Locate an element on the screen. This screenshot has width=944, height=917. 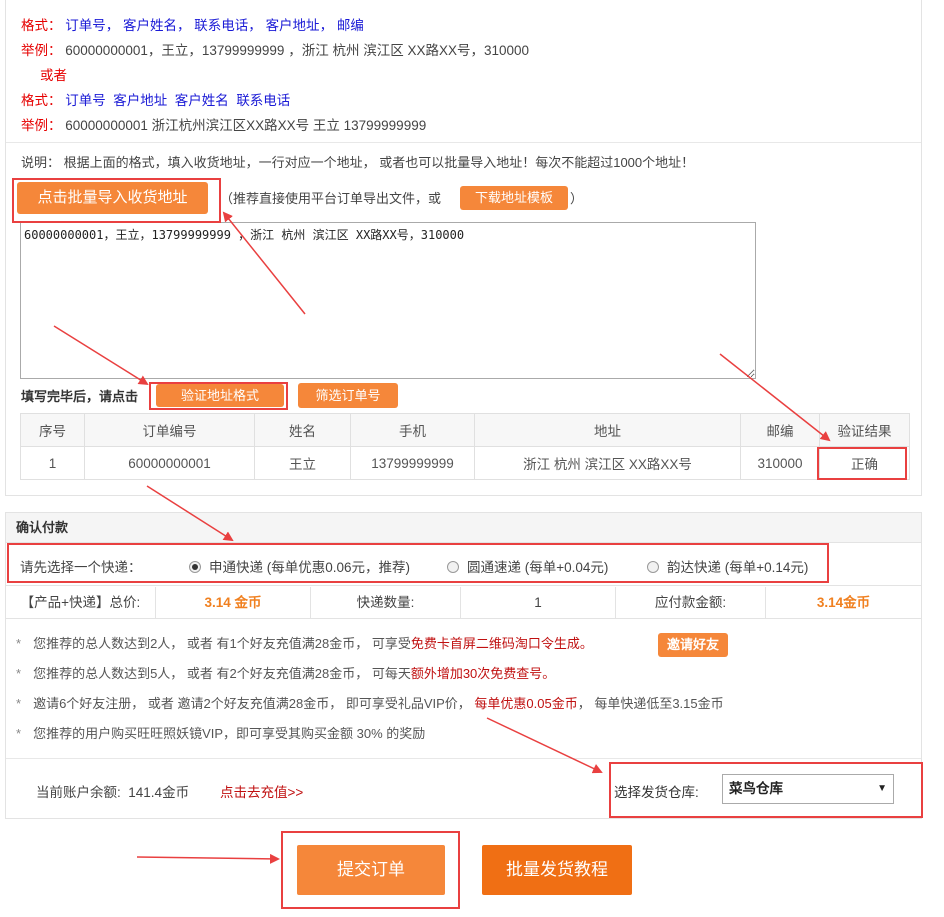
col-header-index: 序号 is located at coordinates (52, 430).